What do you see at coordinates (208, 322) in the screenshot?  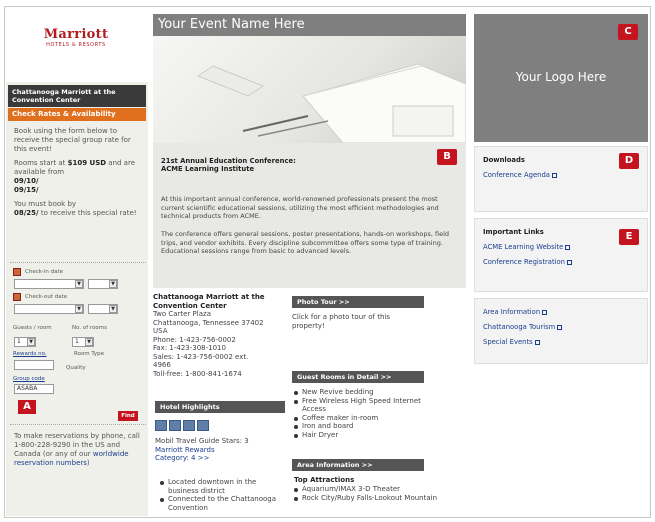 I see `hotel-address-2: Chattanooga, Tennessee 37402` at bounding box center [208, 322].